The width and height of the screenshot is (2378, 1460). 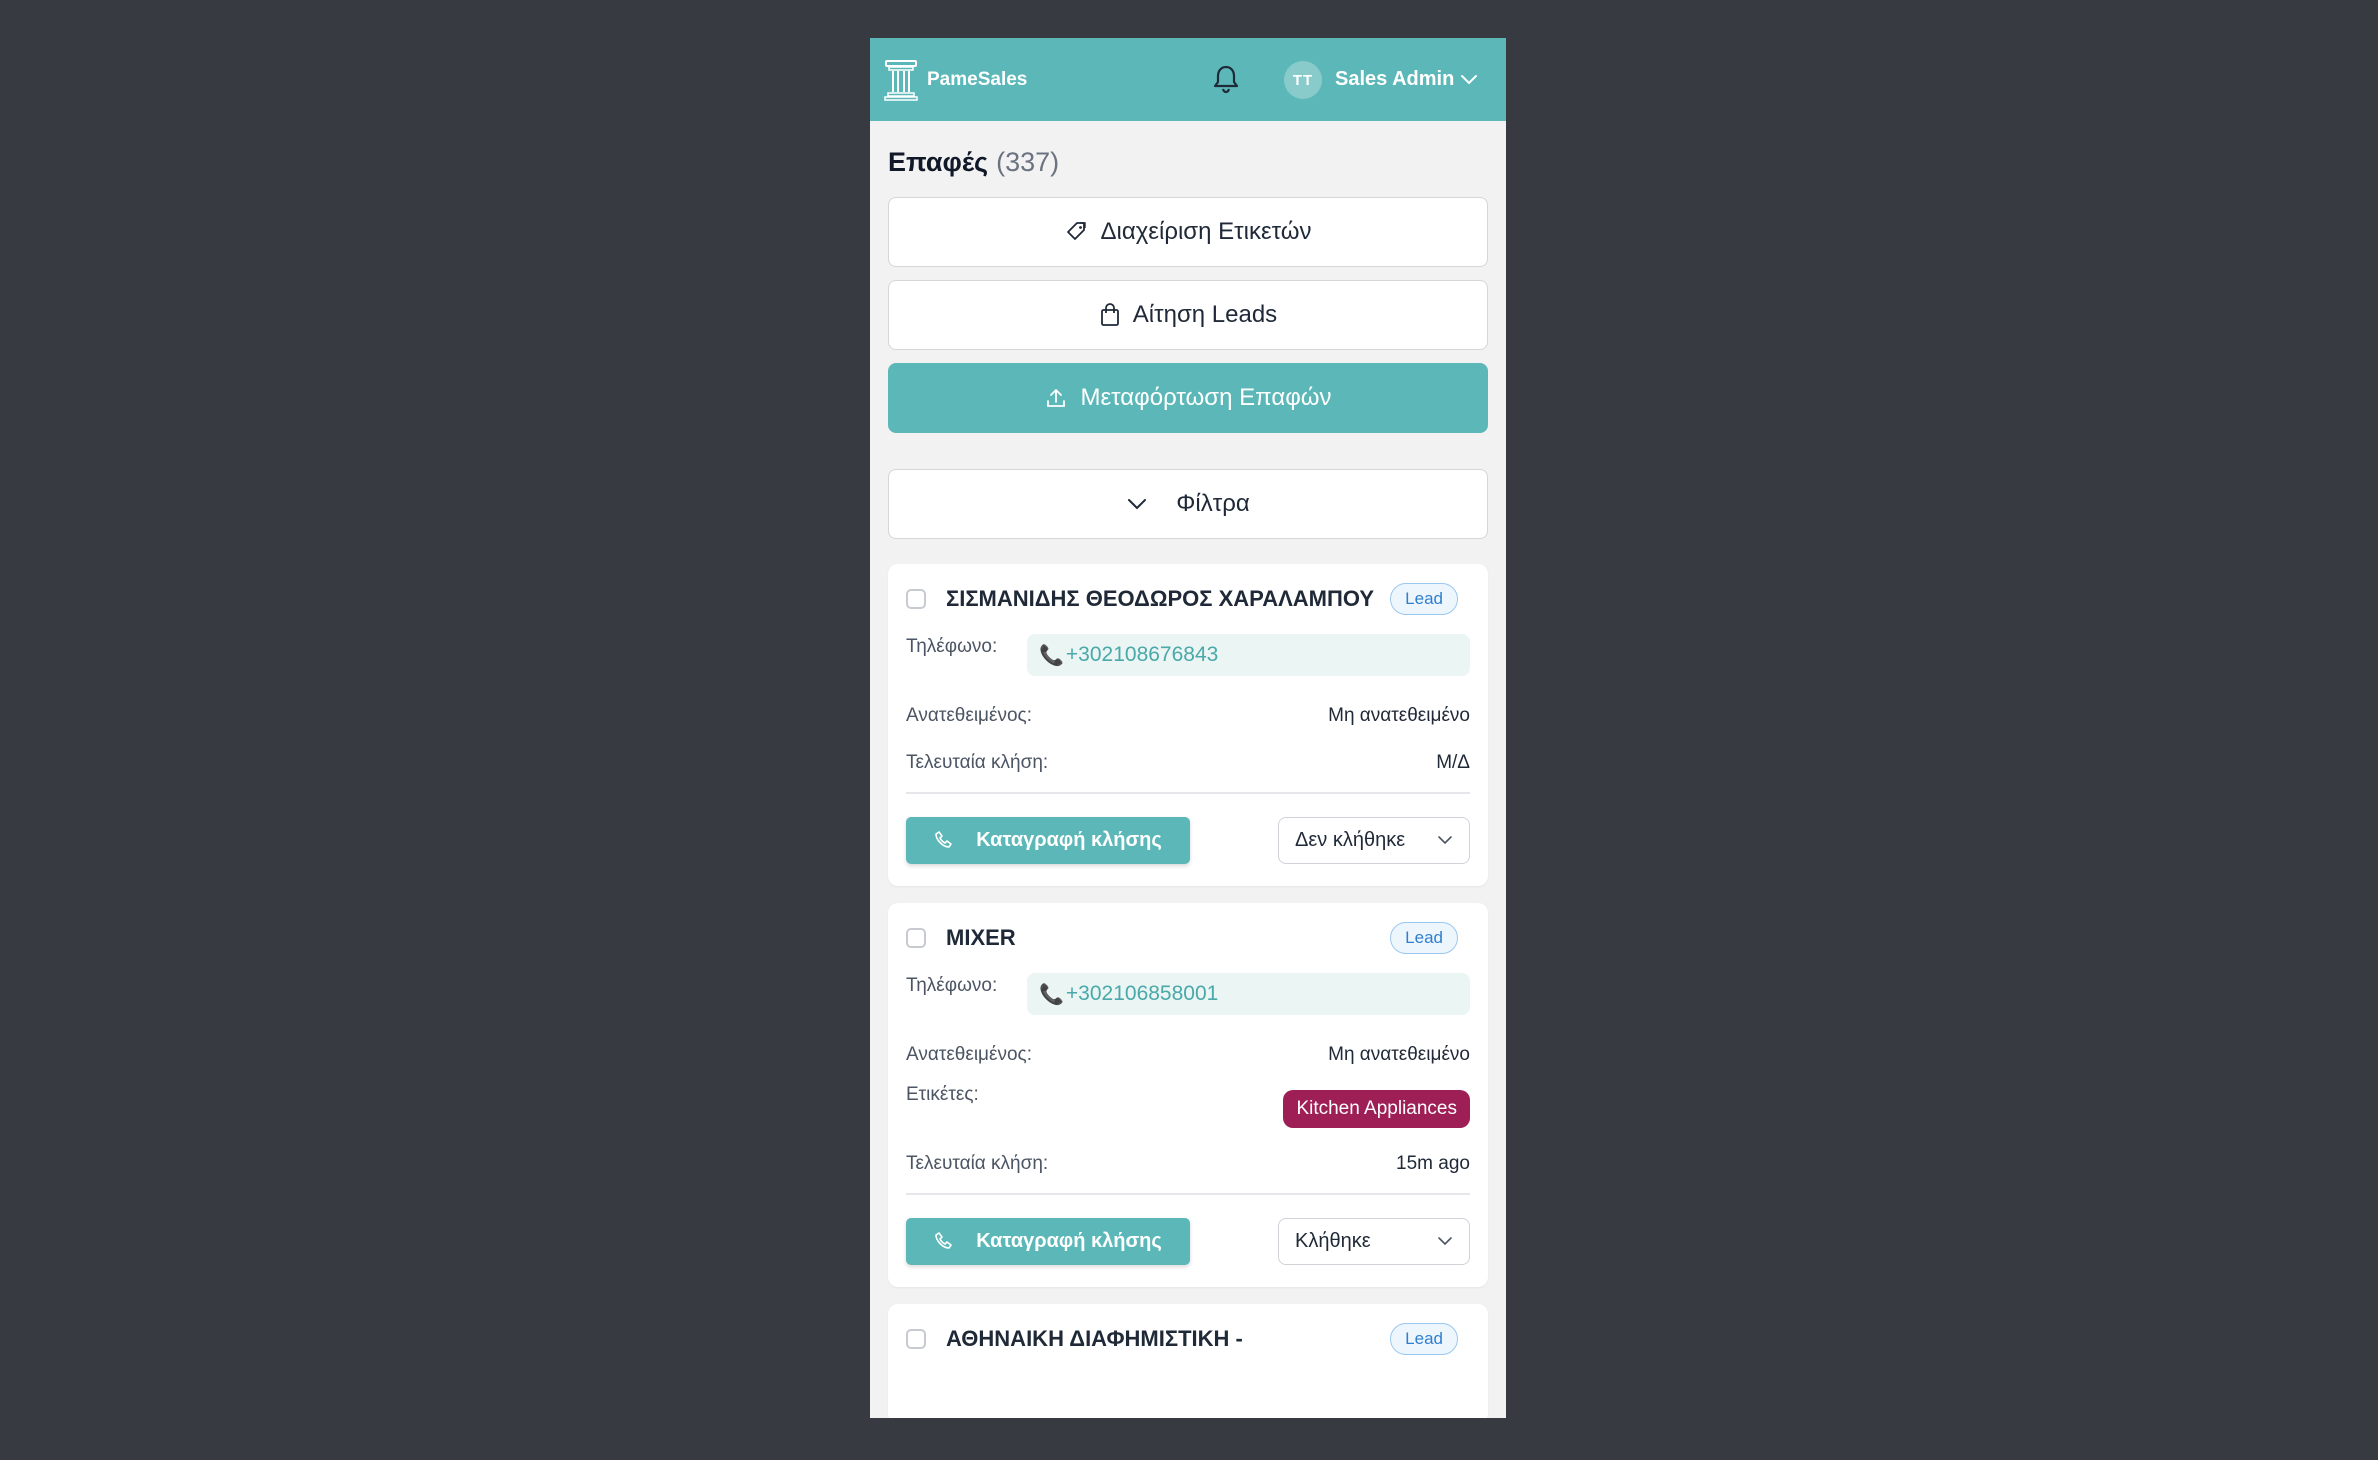 I want to click on tag-chip: Kitchen Appliances, so click(x=1376, y=1109).